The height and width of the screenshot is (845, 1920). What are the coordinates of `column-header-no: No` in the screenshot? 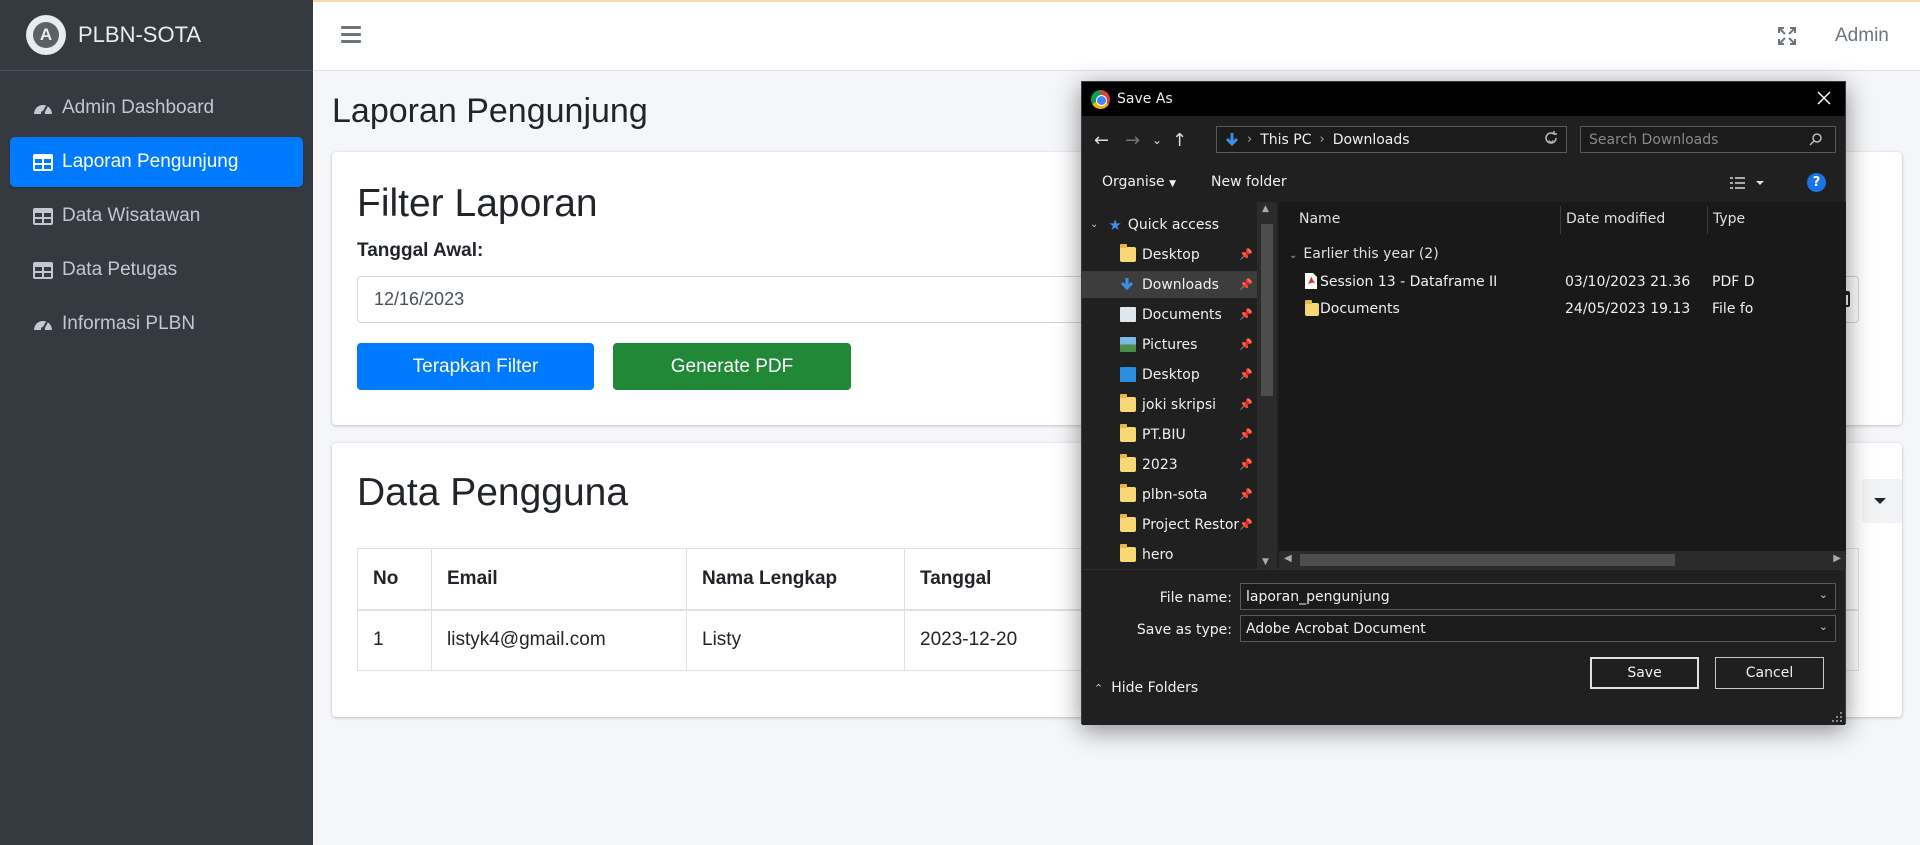 It's located at (394, 579).